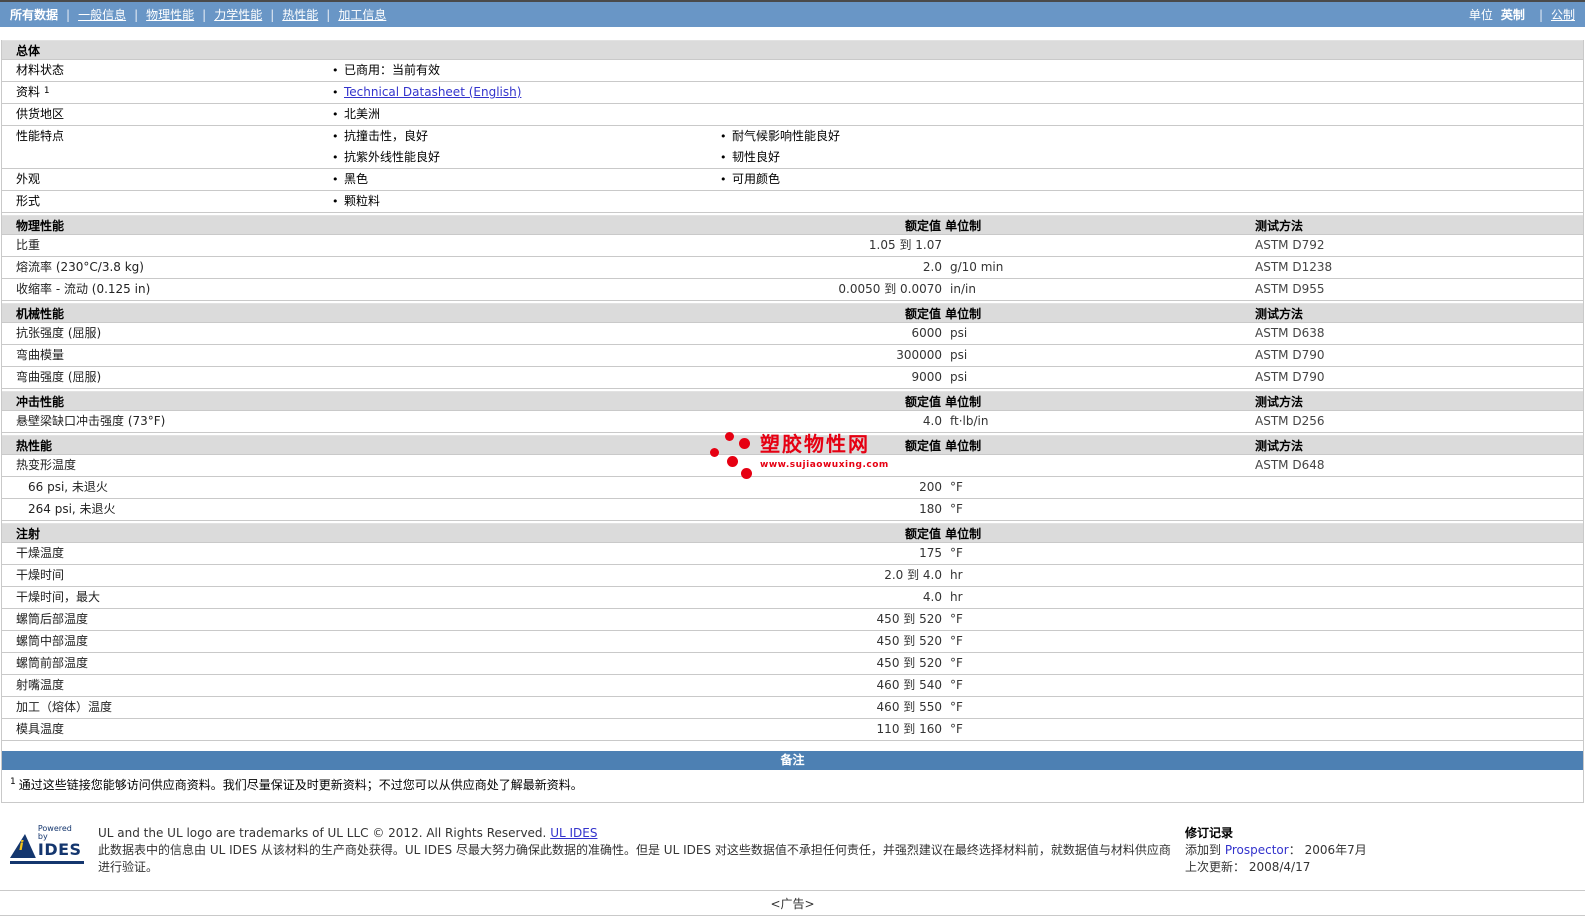 The height and width of the screenshot is (917, 1585). I want to click on nav-item-2: 物理性能, so click(170, 14).